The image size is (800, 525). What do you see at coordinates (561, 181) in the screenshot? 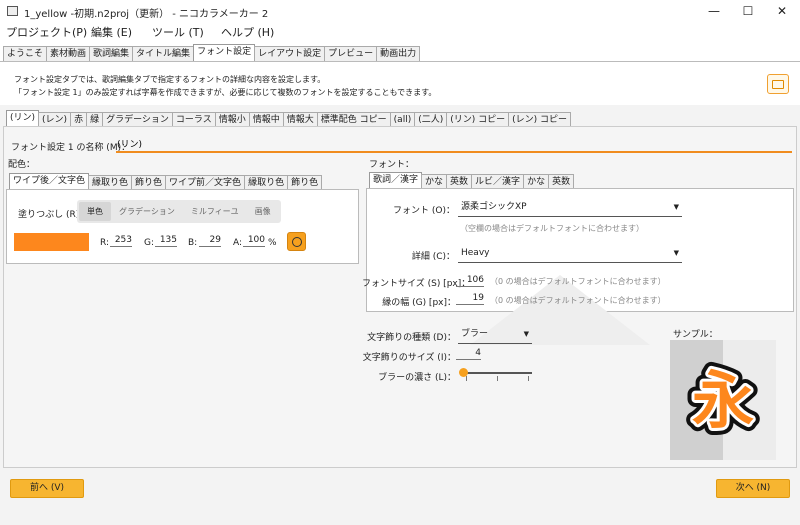
I see `tab-ruby-alnum: 英数` at bounding box center [561, 181].